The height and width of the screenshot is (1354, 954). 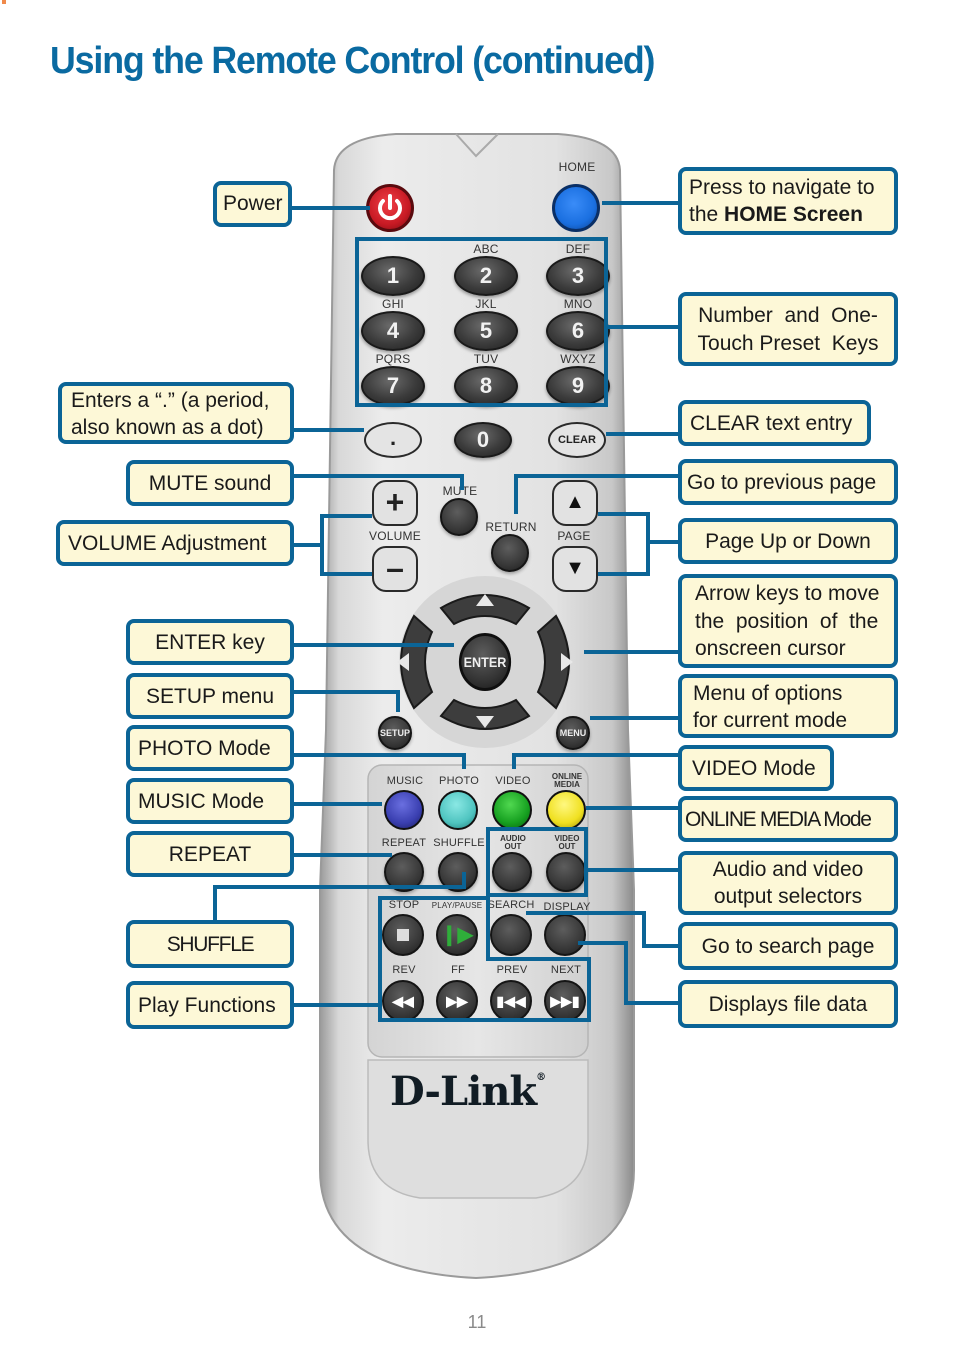 I want to click on page-down-button: ▼, so click(x=575, y=569).